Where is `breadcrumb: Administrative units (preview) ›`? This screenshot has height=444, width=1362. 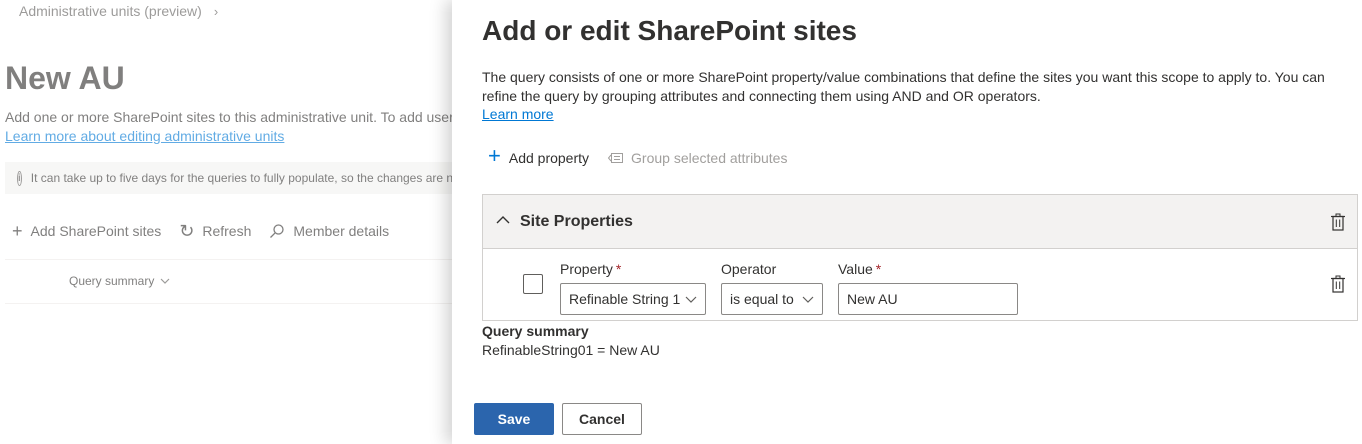 breadcrumb: Administrative units (preview) › is located at coordinates (118, 11).